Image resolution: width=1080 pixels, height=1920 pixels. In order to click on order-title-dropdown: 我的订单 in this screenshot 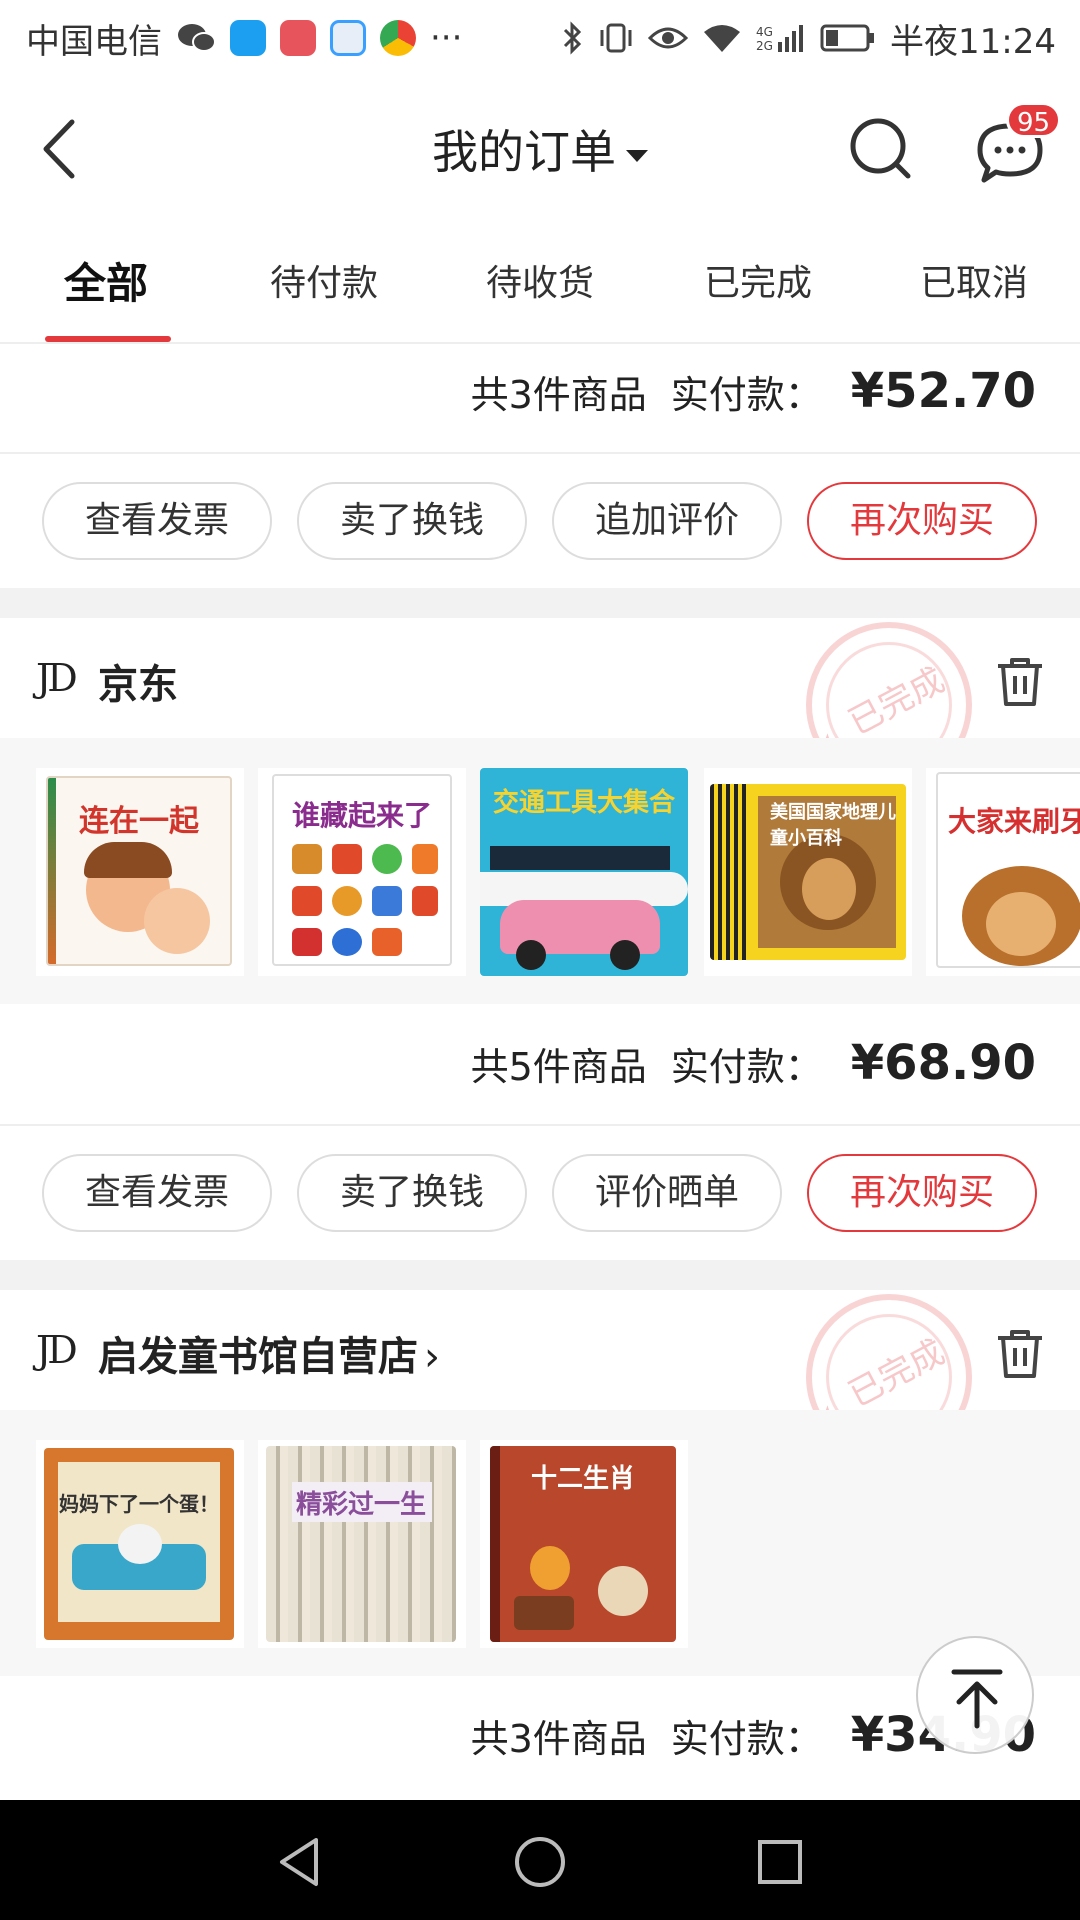, I will do `click(540, 149)`.